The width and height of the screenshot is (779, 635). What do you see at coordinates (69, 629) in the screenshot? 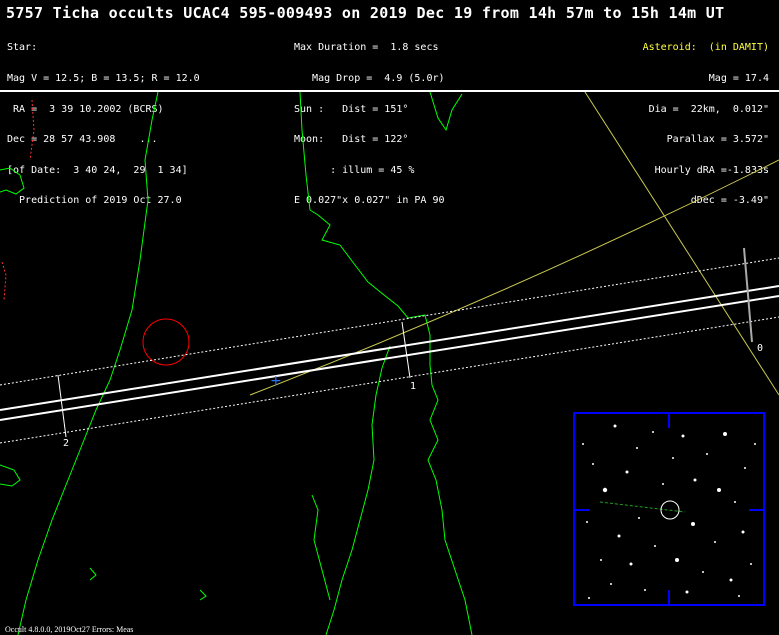
I see `software-footer: Occult 4.8.0.0, 2019Oct27 Errors: Meas` at bounding box center [69, 629].